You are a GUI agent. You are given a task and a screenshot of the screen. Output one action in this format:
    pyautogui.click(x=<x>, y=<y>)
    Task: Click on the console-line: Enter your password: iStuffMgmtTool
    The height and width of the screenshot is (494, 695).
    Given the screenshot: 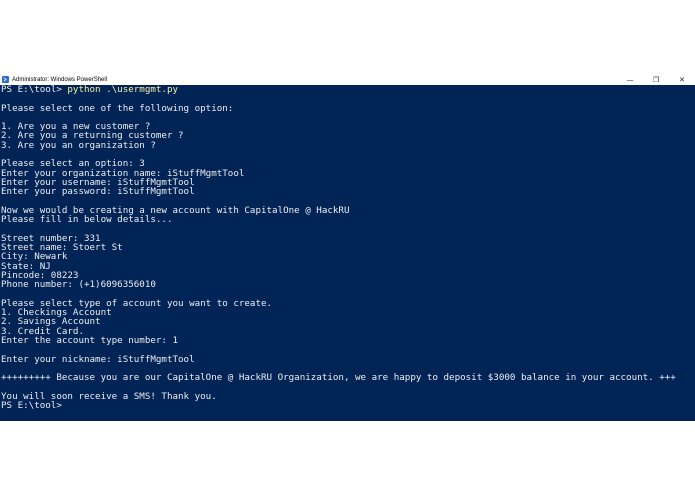 What is the action you would take?
    pyautogui.click(x=98, y=192)
    